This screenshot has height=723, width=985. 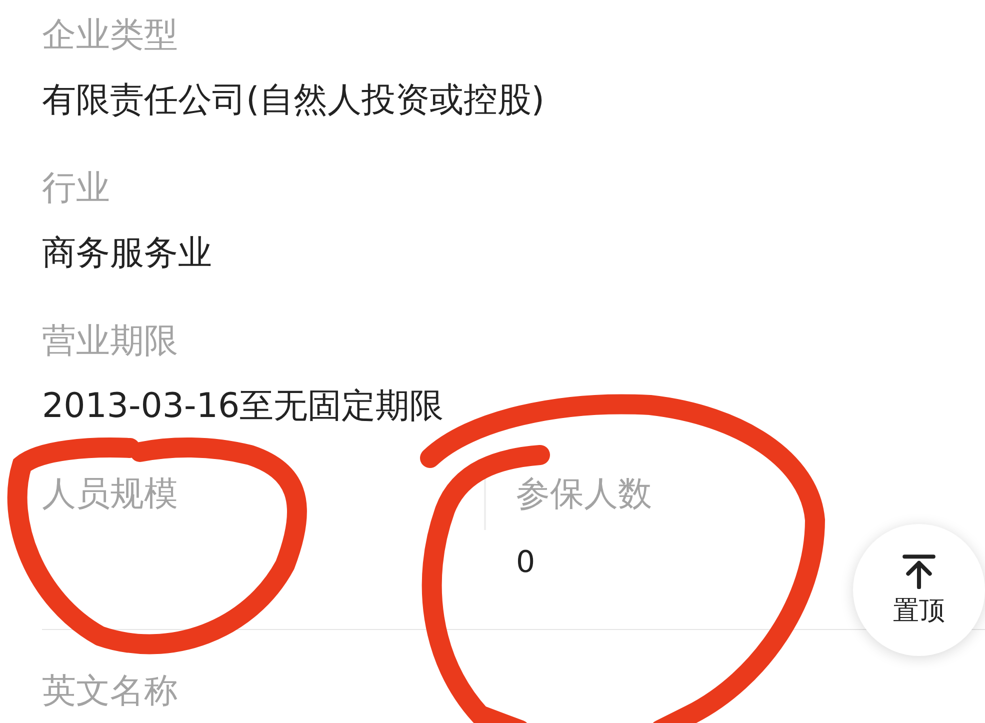 I want to click on field-value: 有限责任公司(自然人投资或控股), so click(x=293, y=100).